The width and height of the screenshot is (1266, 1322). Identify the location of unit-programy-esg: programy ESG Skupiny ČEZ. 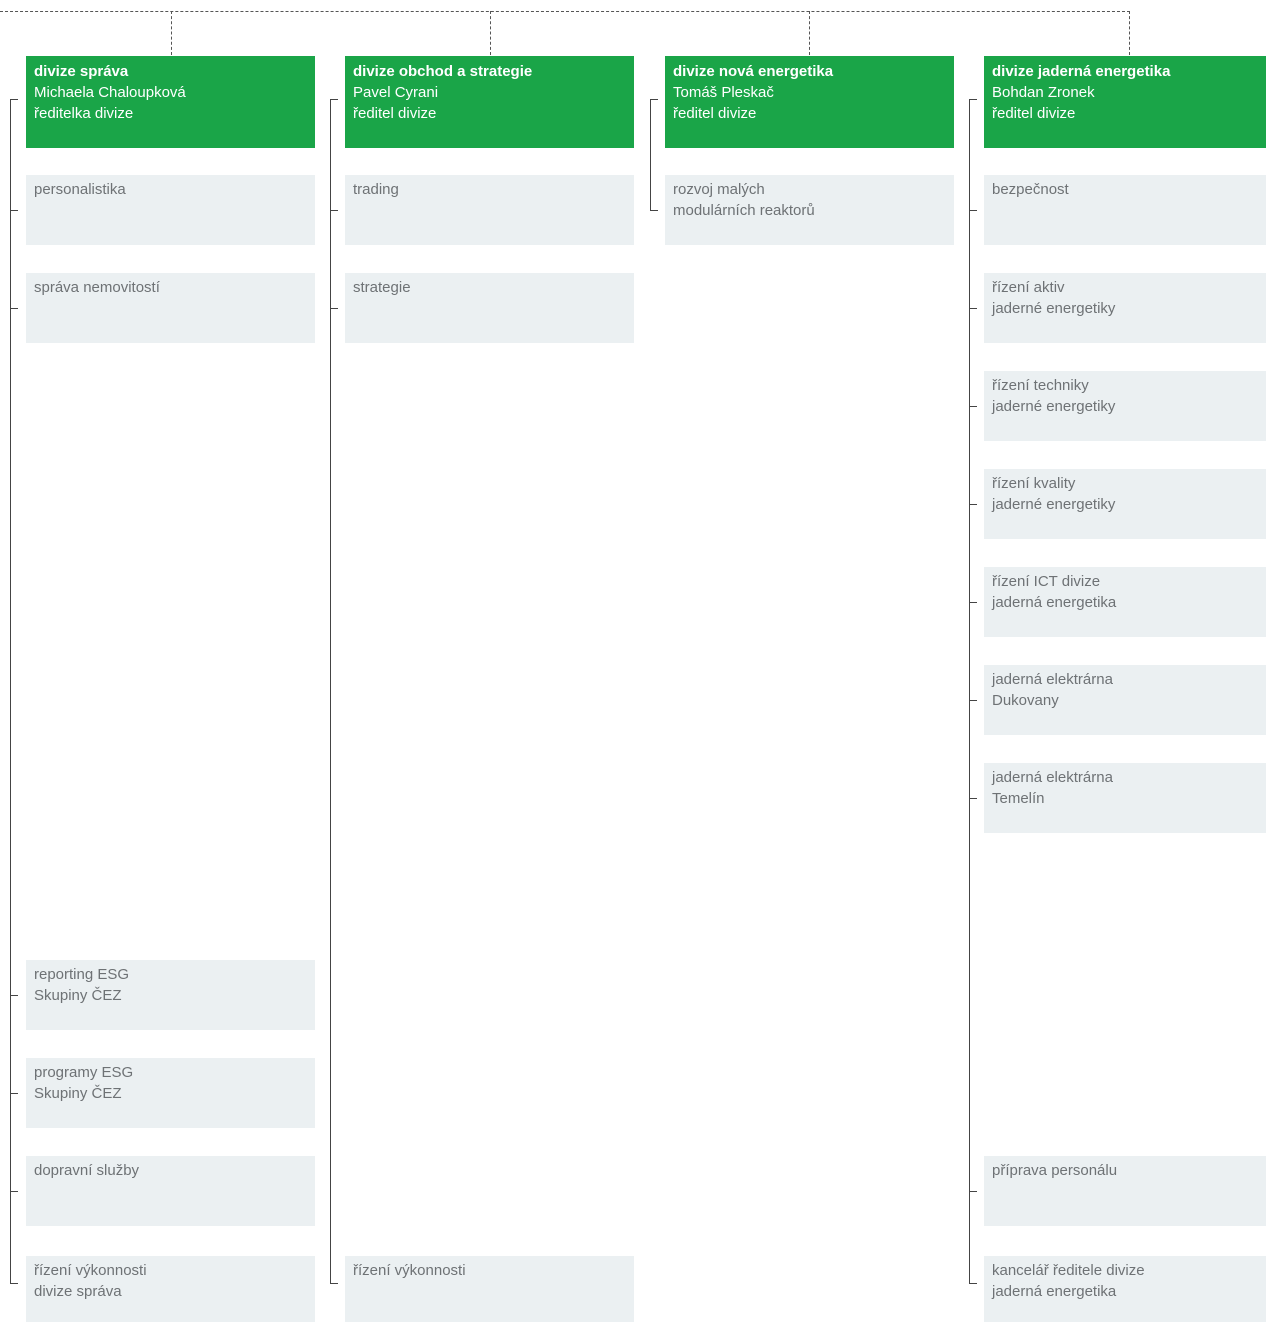
(170, 1093).